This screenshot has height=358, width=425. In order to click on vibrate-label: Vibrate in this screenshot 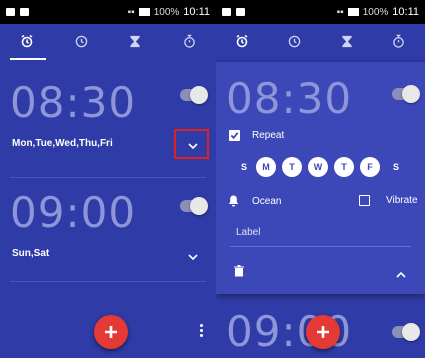, I will do `click(402, 200)`.